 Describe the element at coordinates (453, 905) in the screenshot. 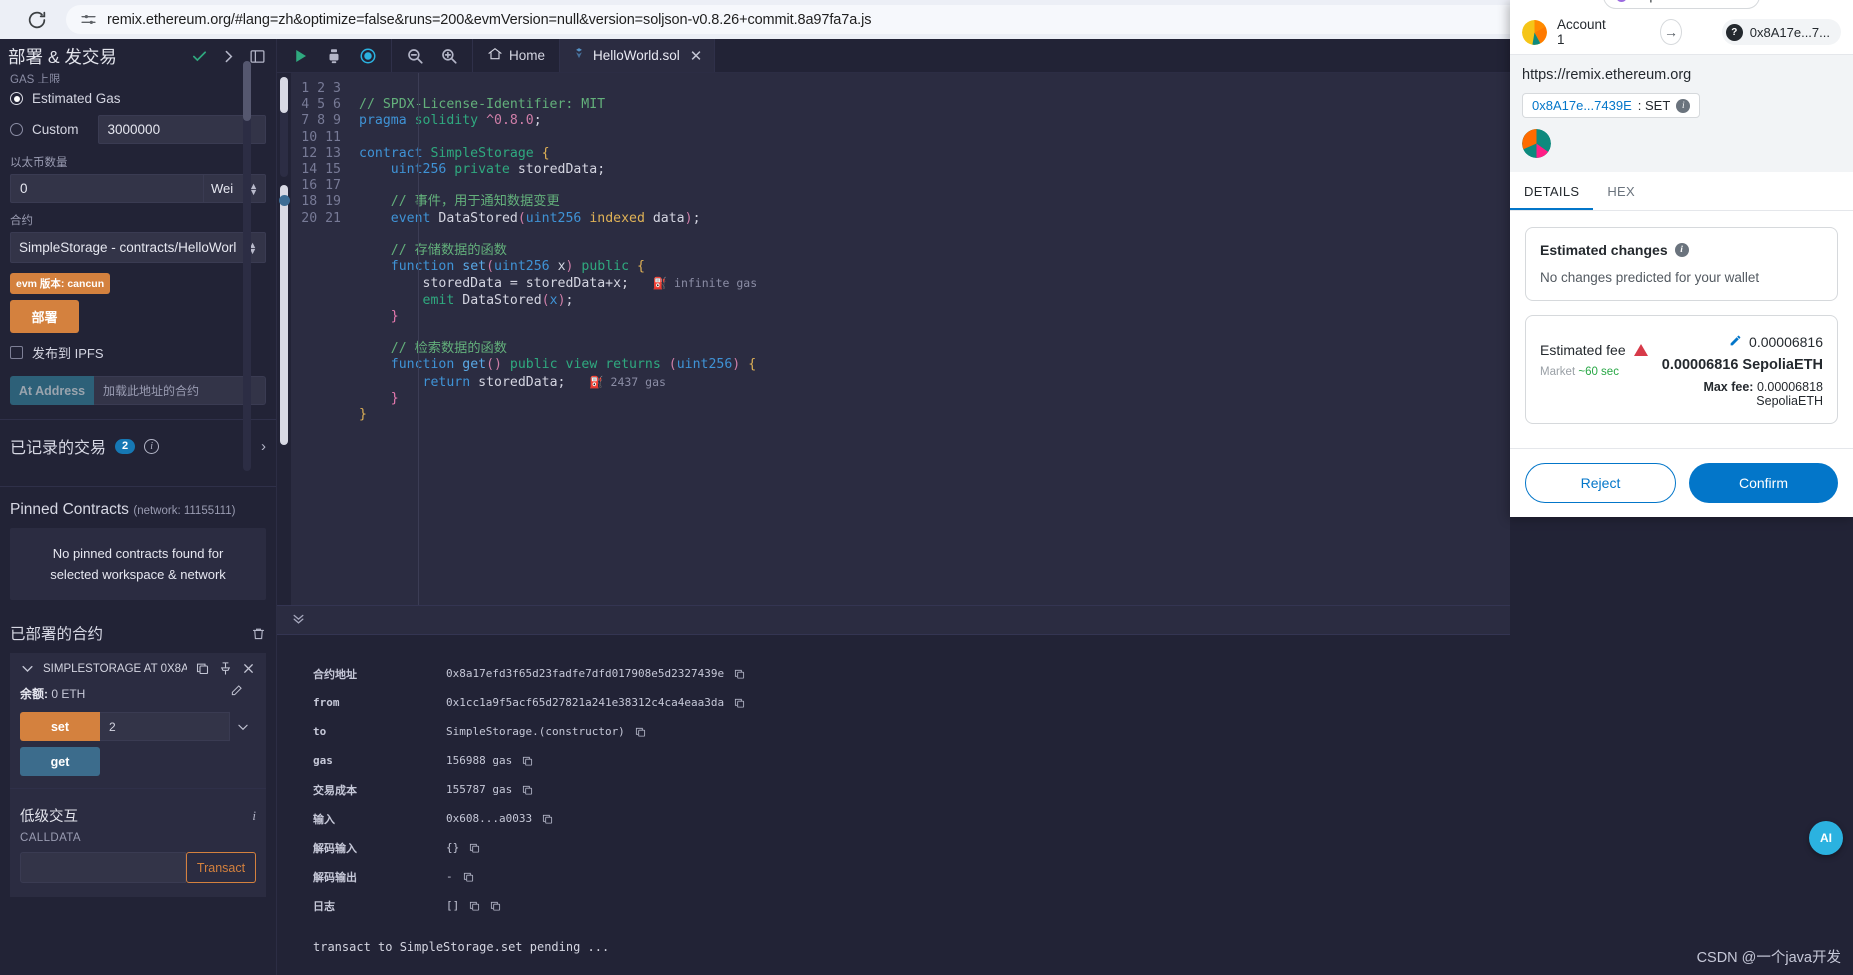

I see `tx-value-text: []` at that location.